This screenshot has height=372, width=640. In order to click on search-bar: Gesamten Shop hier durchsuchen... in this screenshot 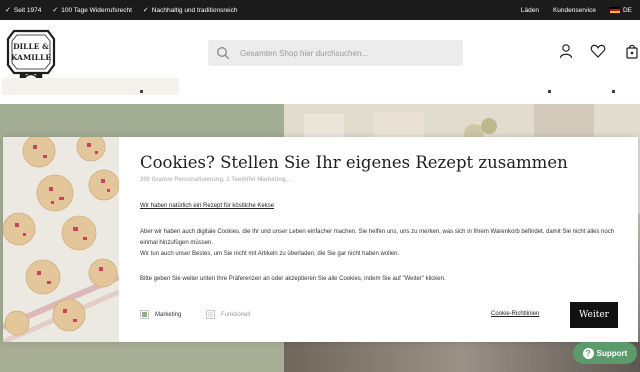, I will do `click(335, 53)`.